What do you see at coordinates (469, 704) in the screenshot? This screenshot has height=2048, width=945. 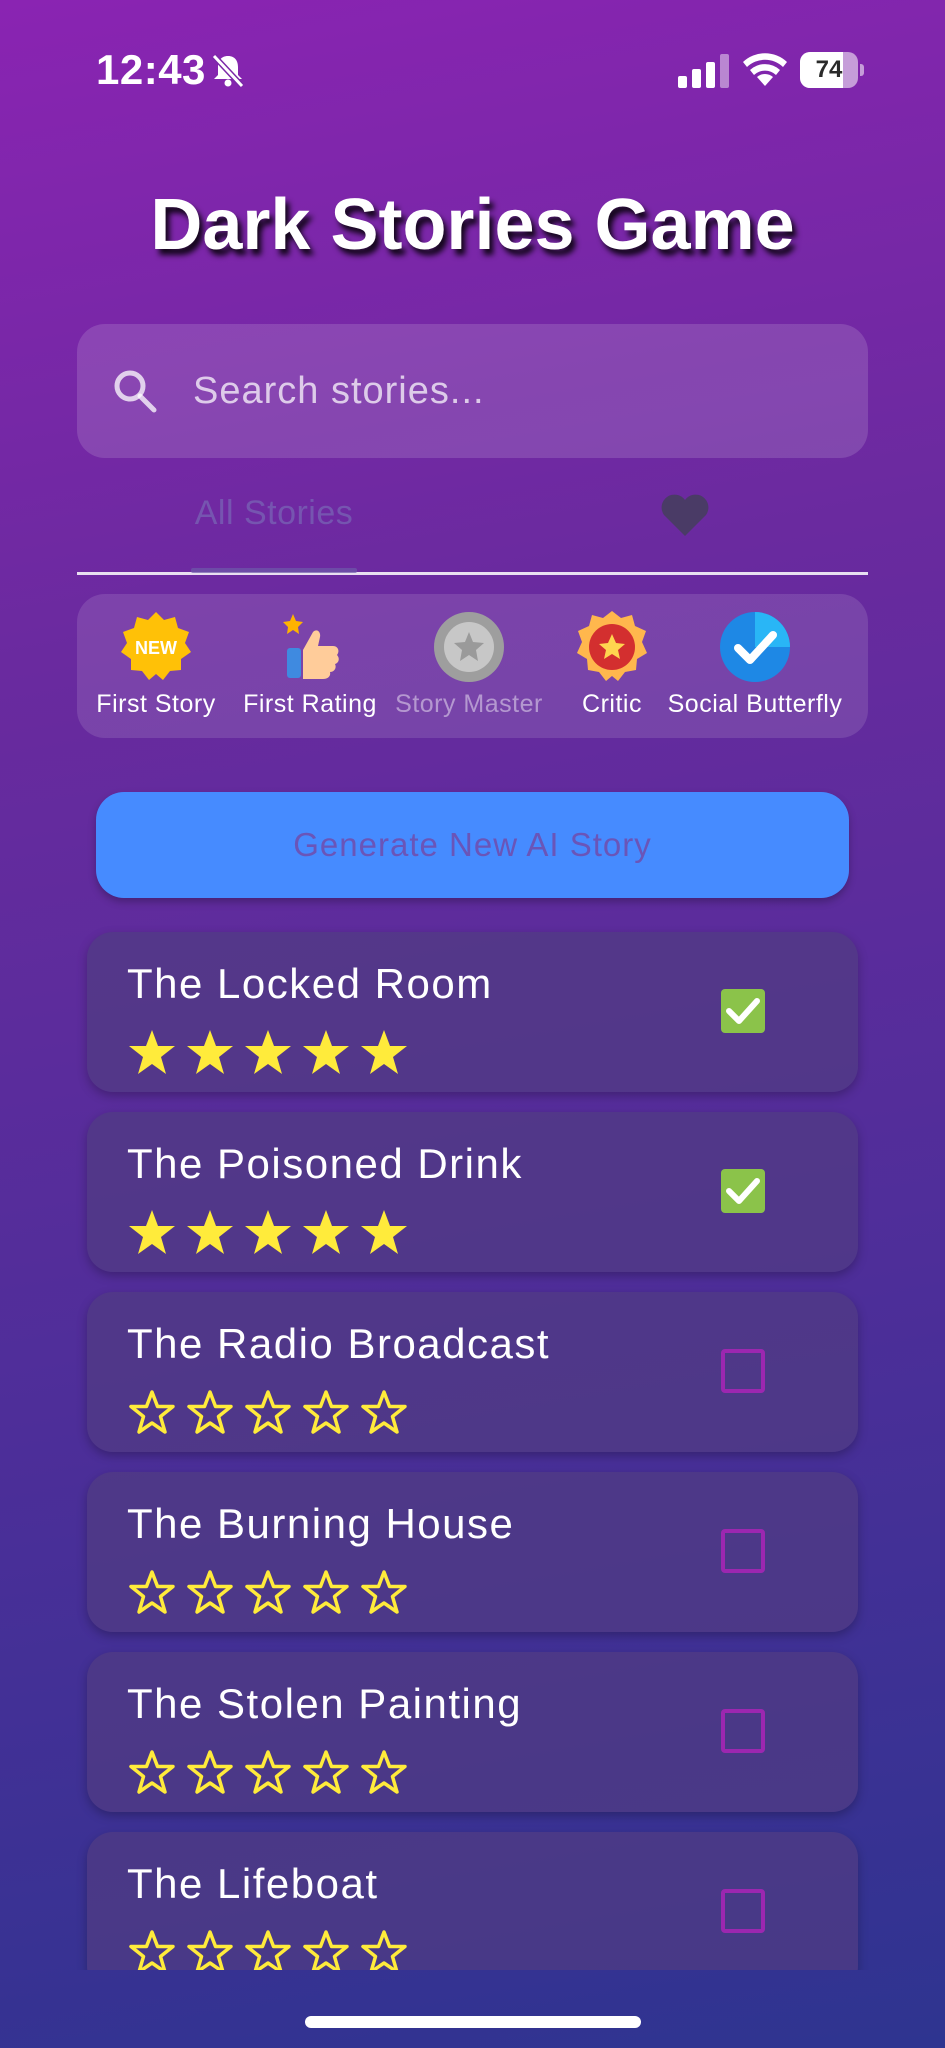 I see `achievement-label: Story Master` at bounding box center [469, 704].